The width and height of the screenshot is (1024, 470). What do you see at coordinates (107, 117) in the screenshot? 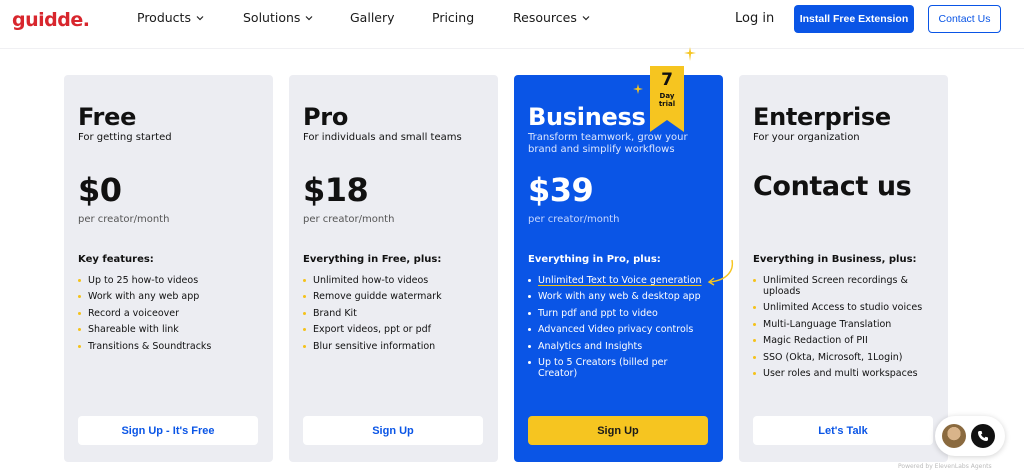
I see `plan-name: Free` at bounding box center [107, 117].